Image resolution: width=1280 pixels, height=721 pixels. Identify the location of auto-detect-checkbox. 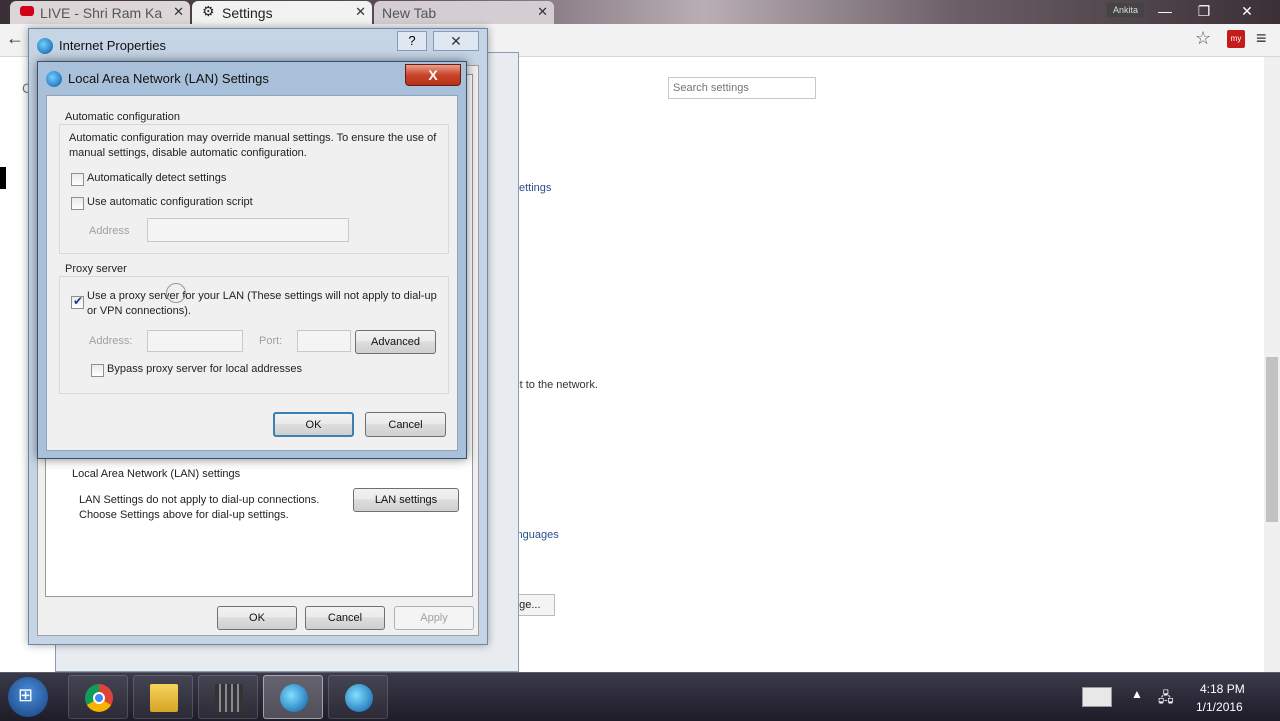
(77, 179).